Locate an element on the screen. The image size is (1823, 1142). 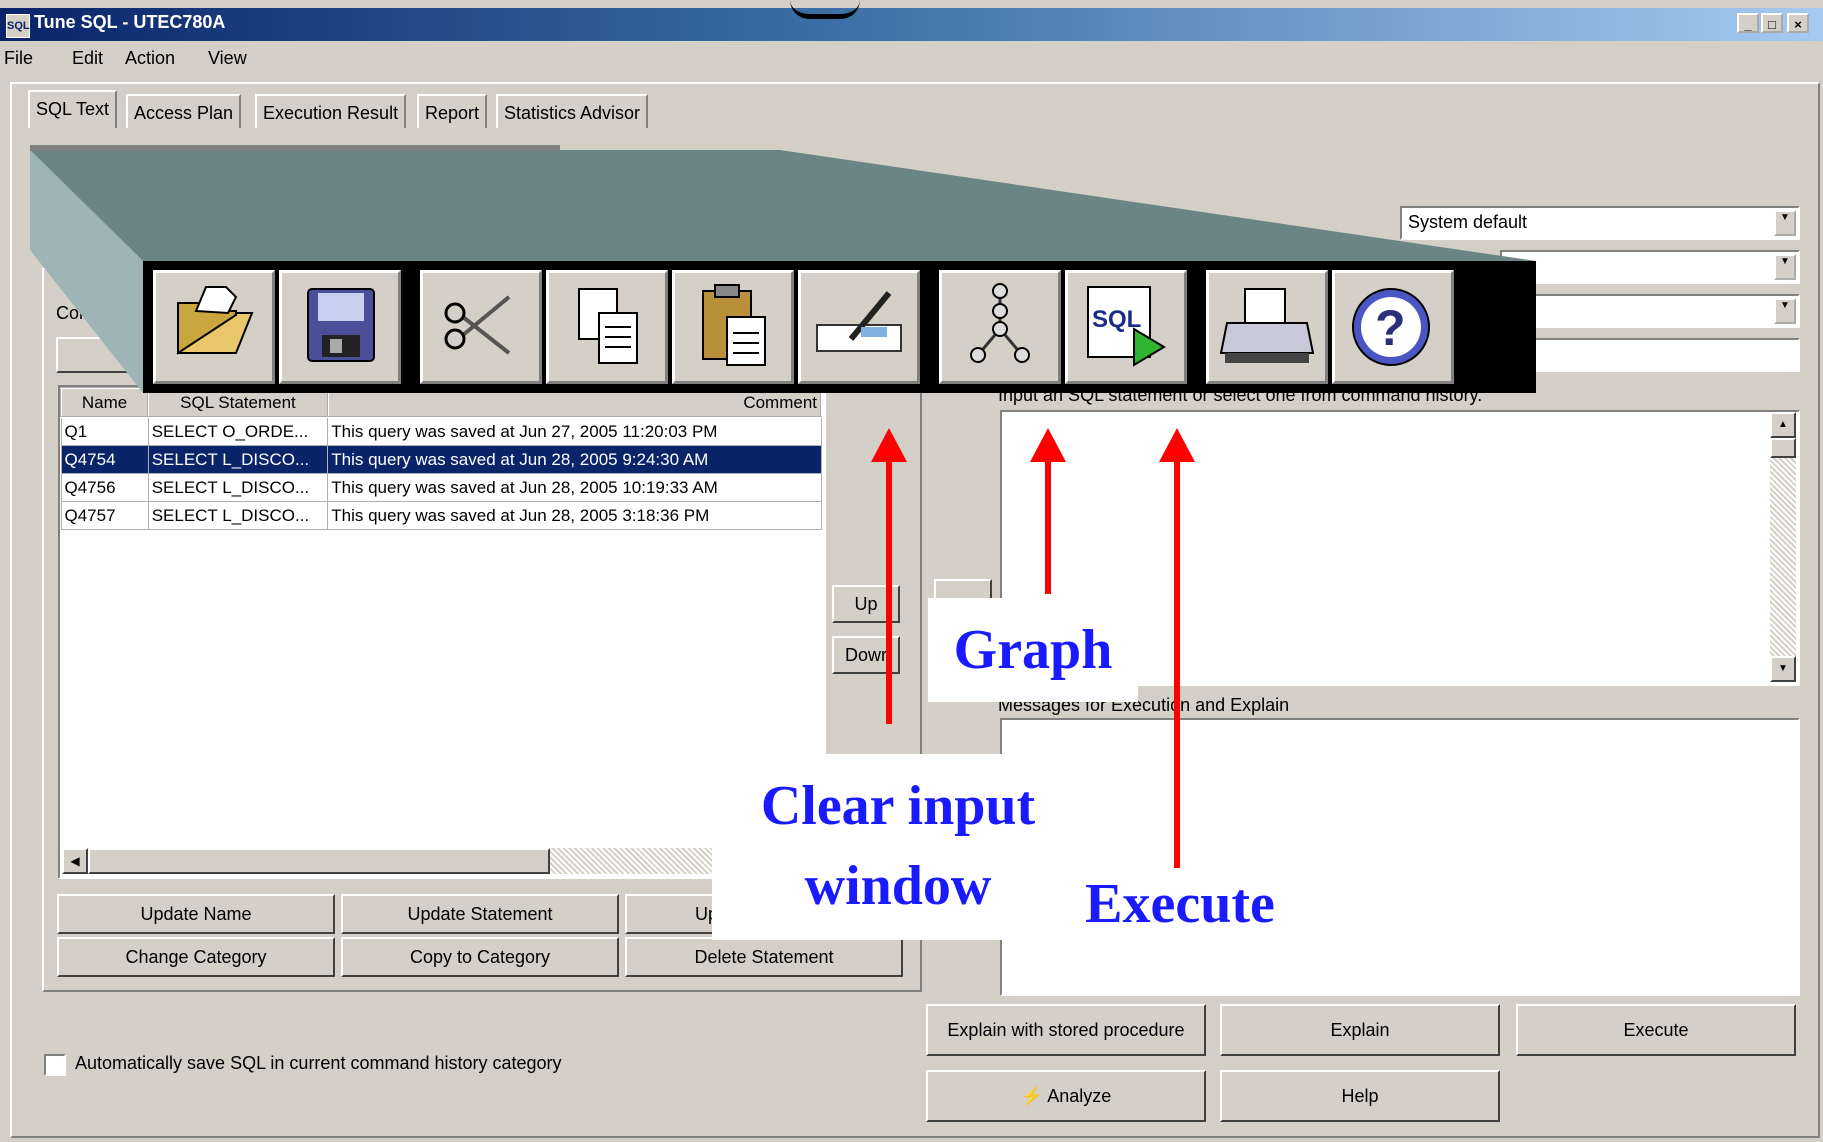
magnified-toolbar: SQL ? is located at coordinates (839, 327).